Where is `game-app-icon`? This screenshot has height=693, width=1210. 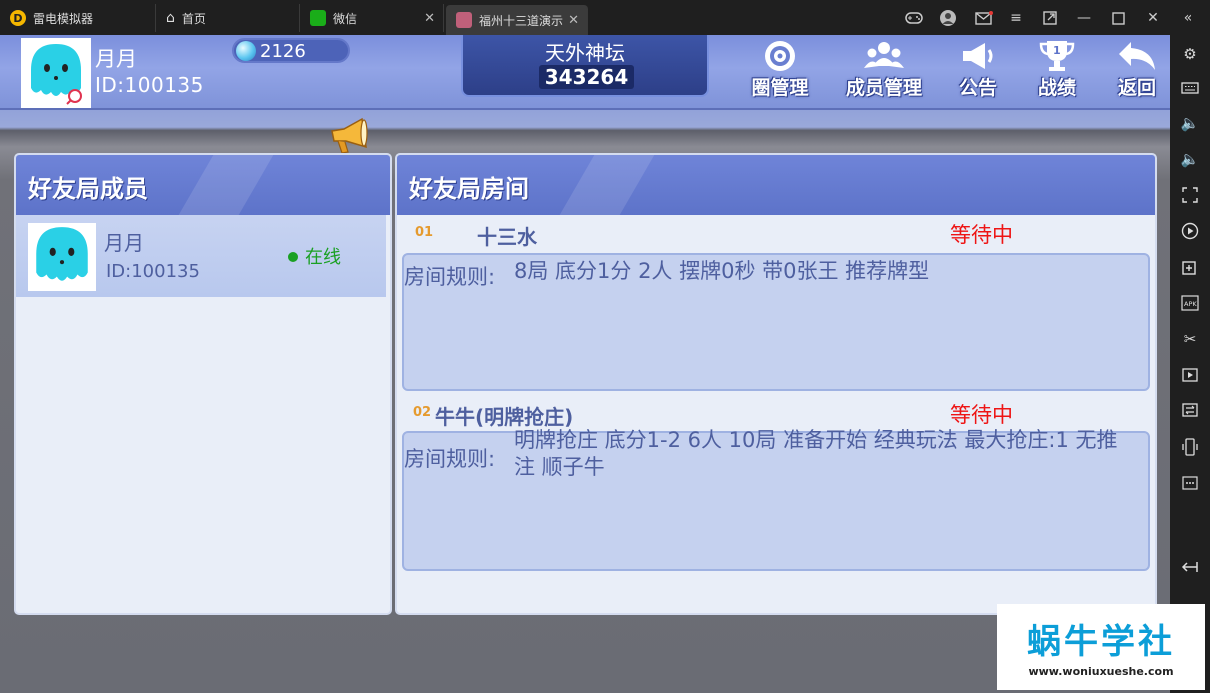 game-app-icon is located at coordinates (464, 20).